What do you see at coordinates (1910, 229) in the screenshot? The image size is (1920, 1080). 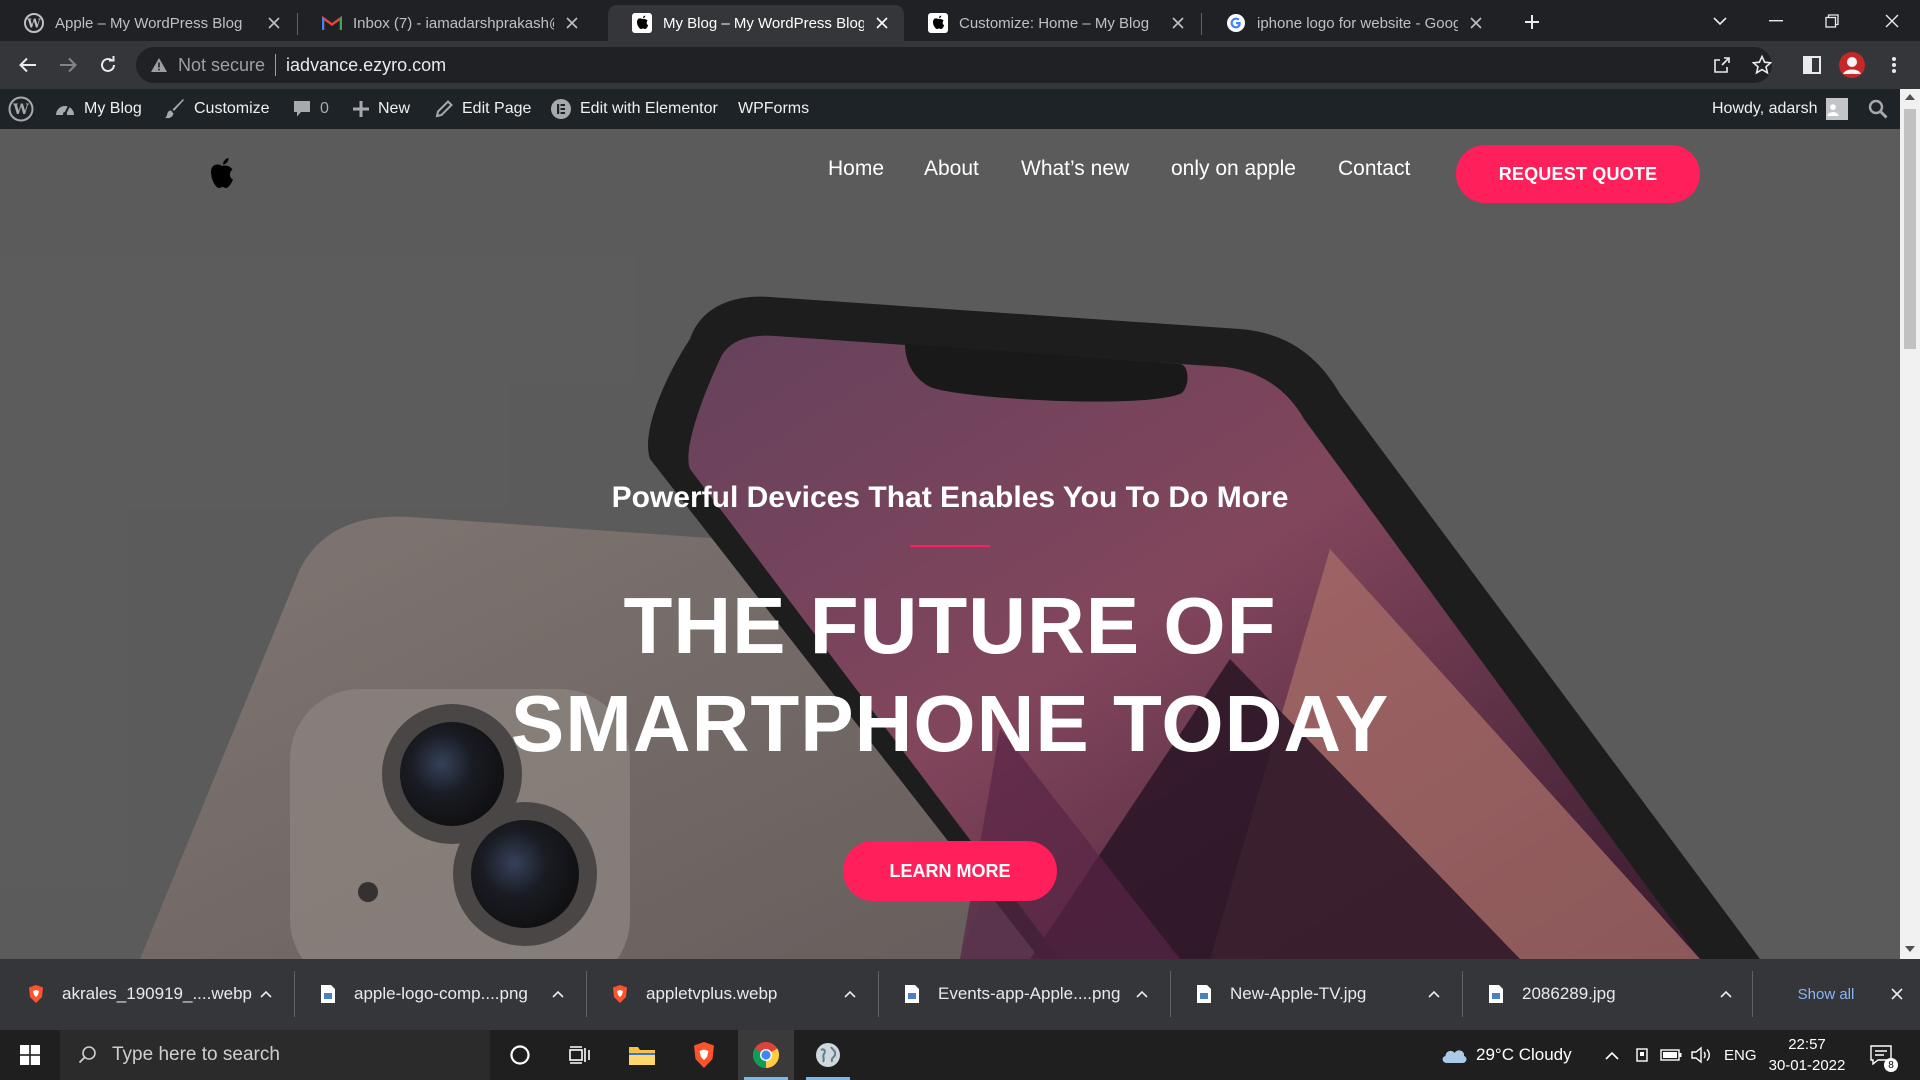 I see `scrollbar-thumb` at bounding box center [1910, 229].